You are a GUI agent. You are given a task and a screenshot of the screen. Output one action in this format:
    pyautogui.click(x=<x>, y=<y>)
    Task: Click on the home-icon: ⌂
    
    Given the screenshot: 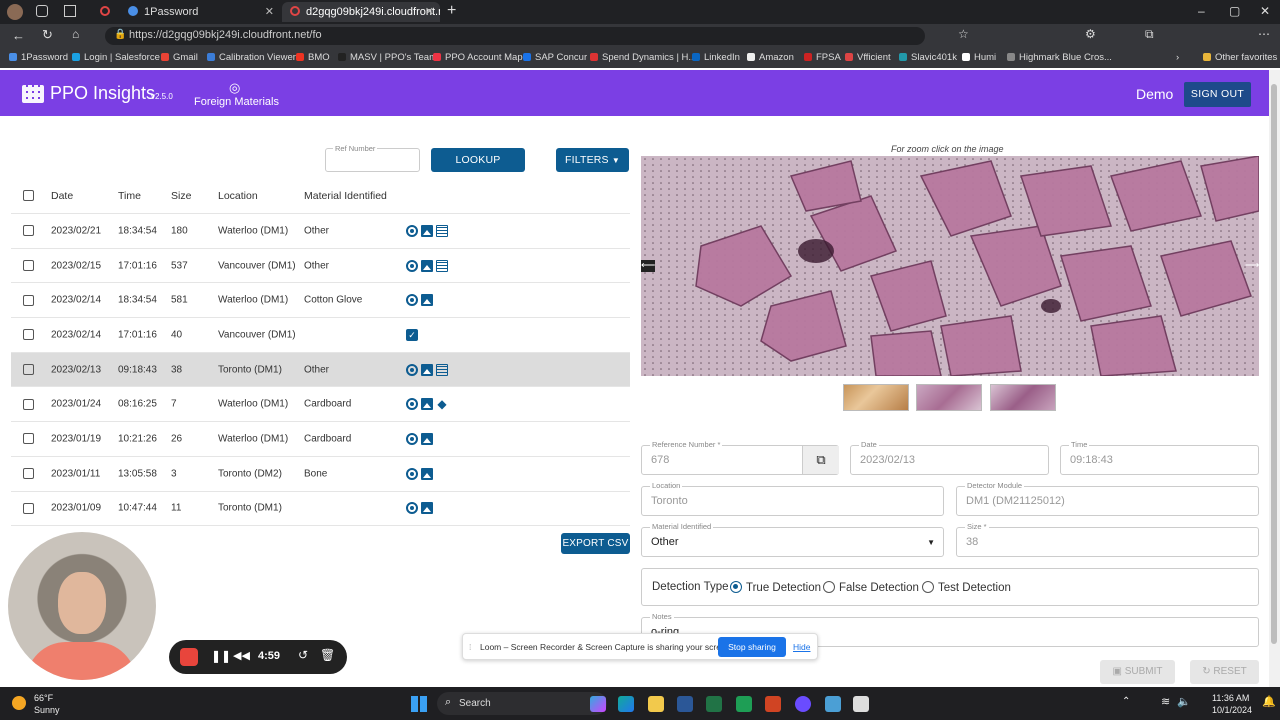 What is the action you would take?
    pyautogui.click(x=75, y=34)
    